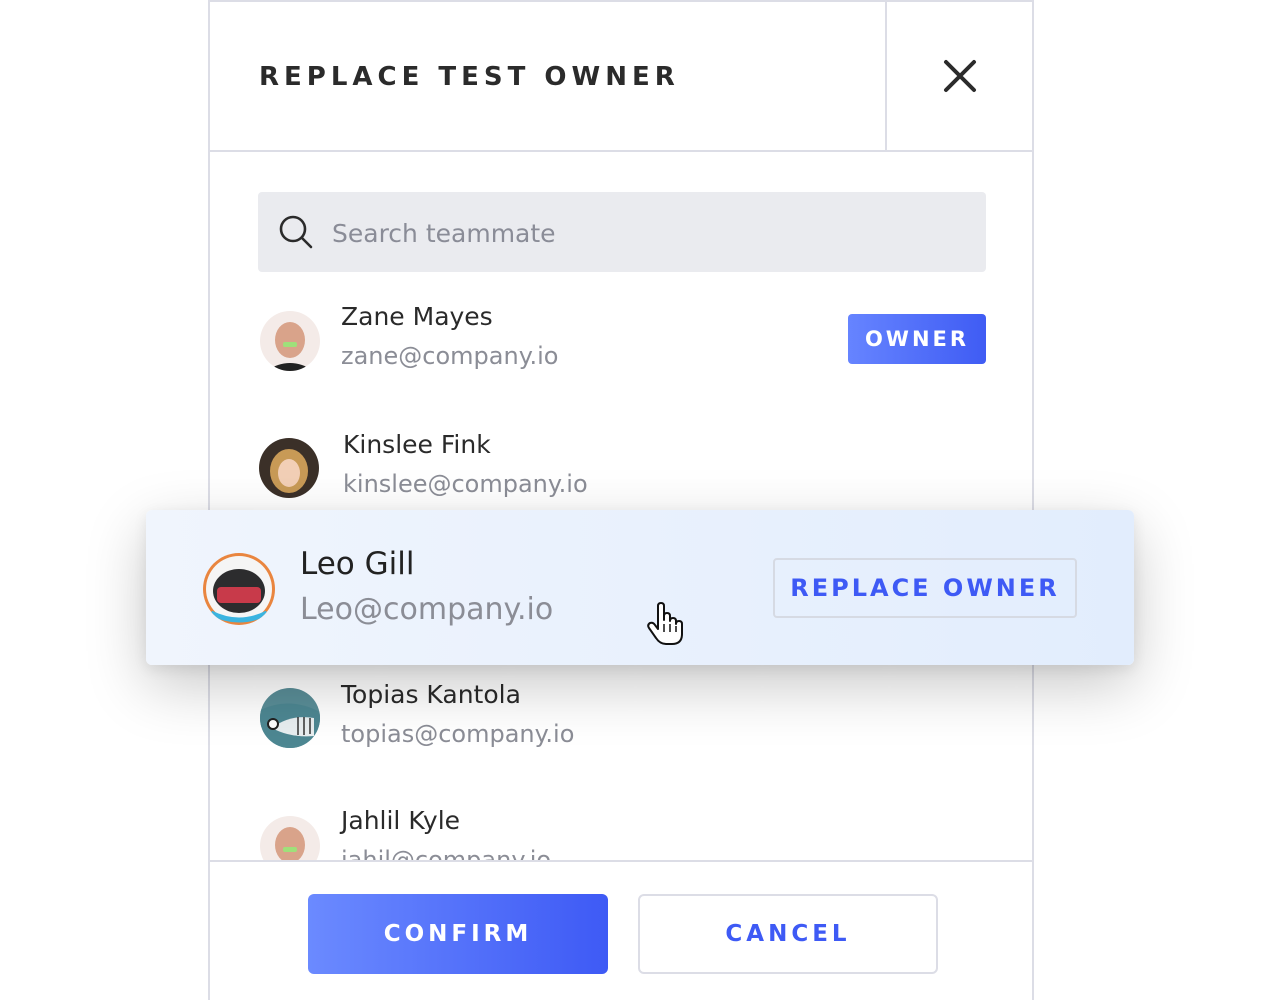 This screenshot has height=1002, width=1282. Describe the element at coordinates (465, 484) in the screenshot. I see `member-email: kinslee@company.io` at that location.